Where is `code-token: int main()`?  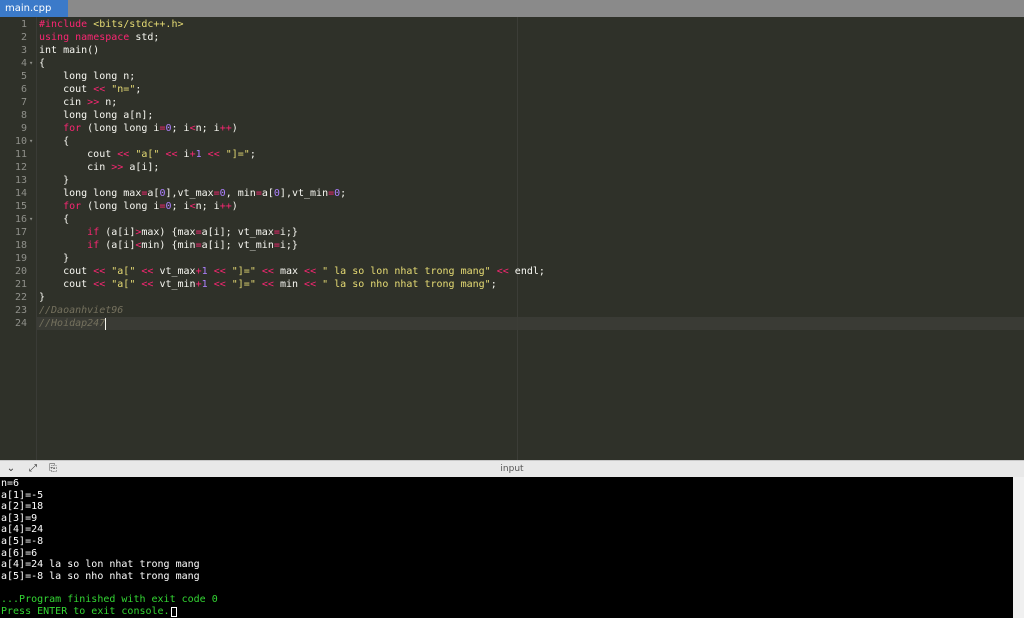
code-token: int main() is located at coordinates (69, 50).